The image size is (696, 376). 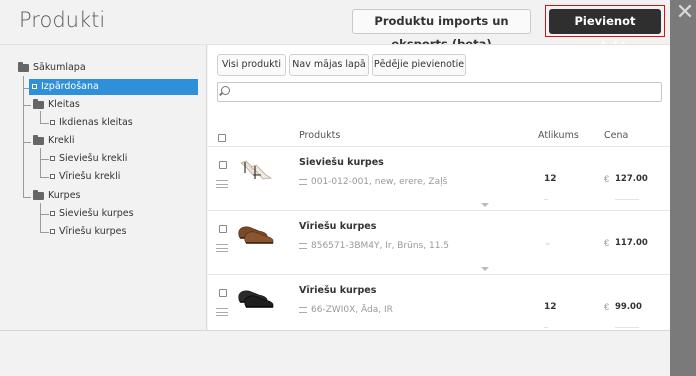 I want to click on tree-item-root: Sākumlapa, so click(x=52, y=68).